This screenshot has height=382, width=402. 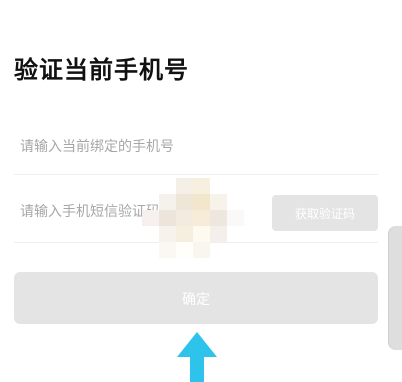 What do you see at coordinates (196, 298) in the screenshot?
I see `confirm-button: 确定` at bounding box center [196, 298].